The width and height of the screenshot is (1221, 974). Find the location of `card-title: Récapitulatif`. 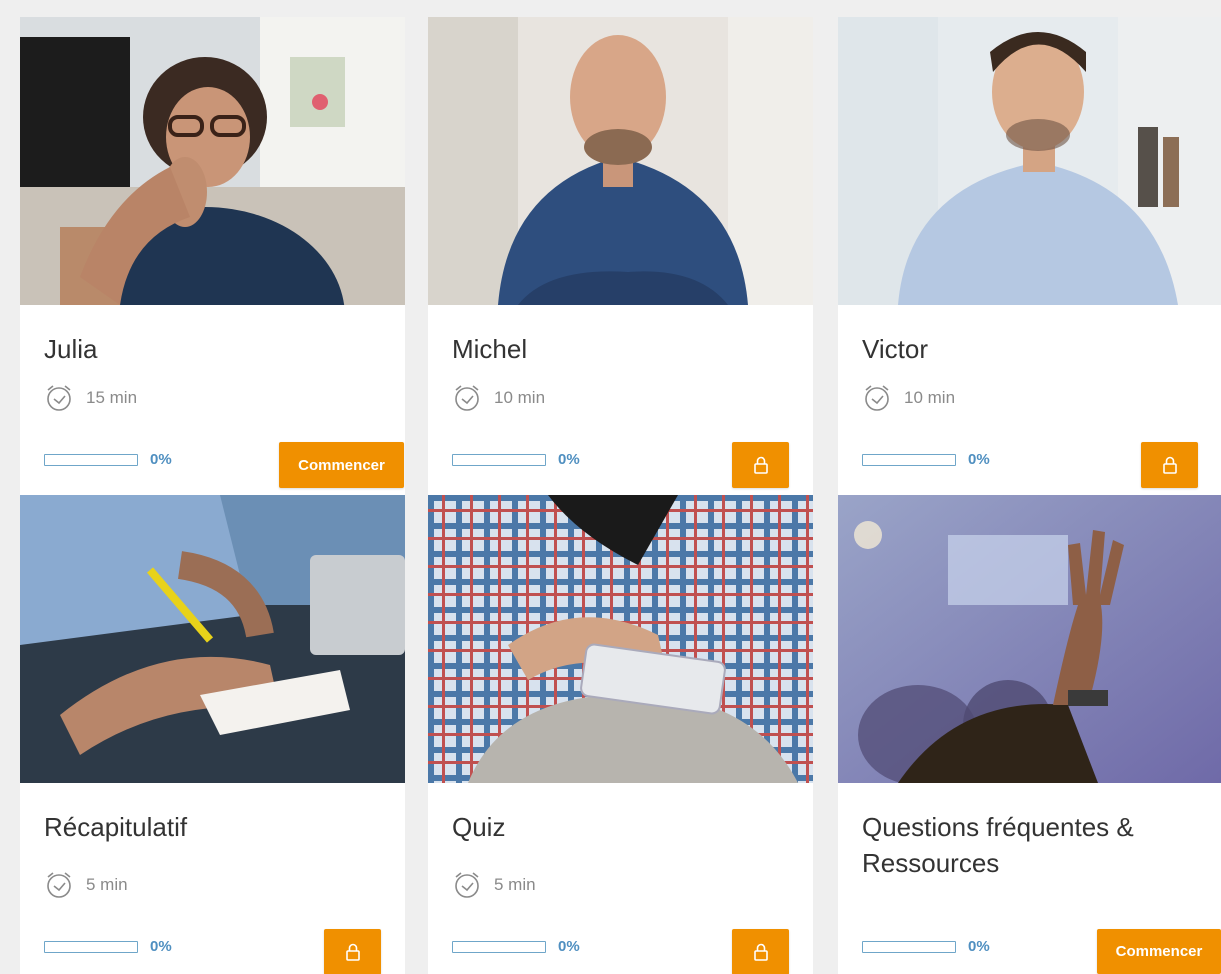

card-title: Récapitulatif is located at coordinates (116, 827).